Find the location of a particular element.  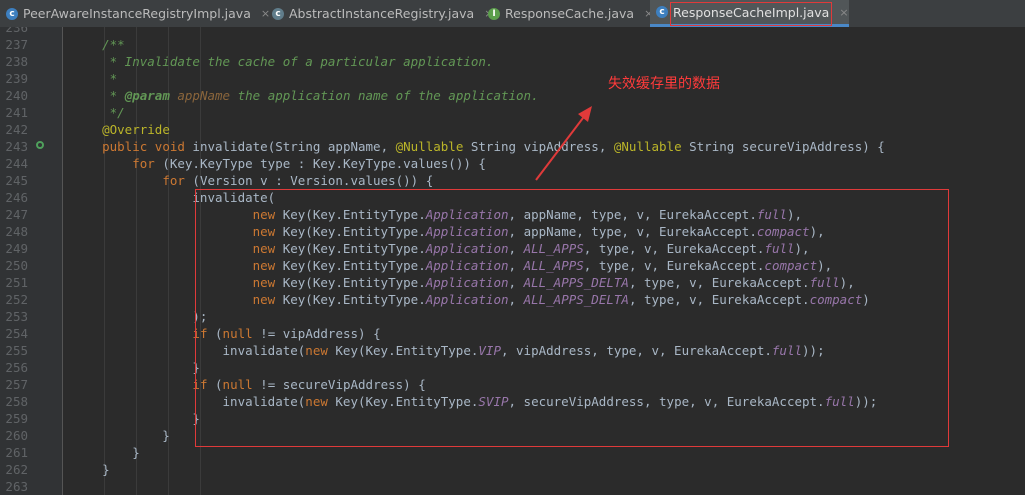

line-number: 254 is located at coordinates (16, 333).